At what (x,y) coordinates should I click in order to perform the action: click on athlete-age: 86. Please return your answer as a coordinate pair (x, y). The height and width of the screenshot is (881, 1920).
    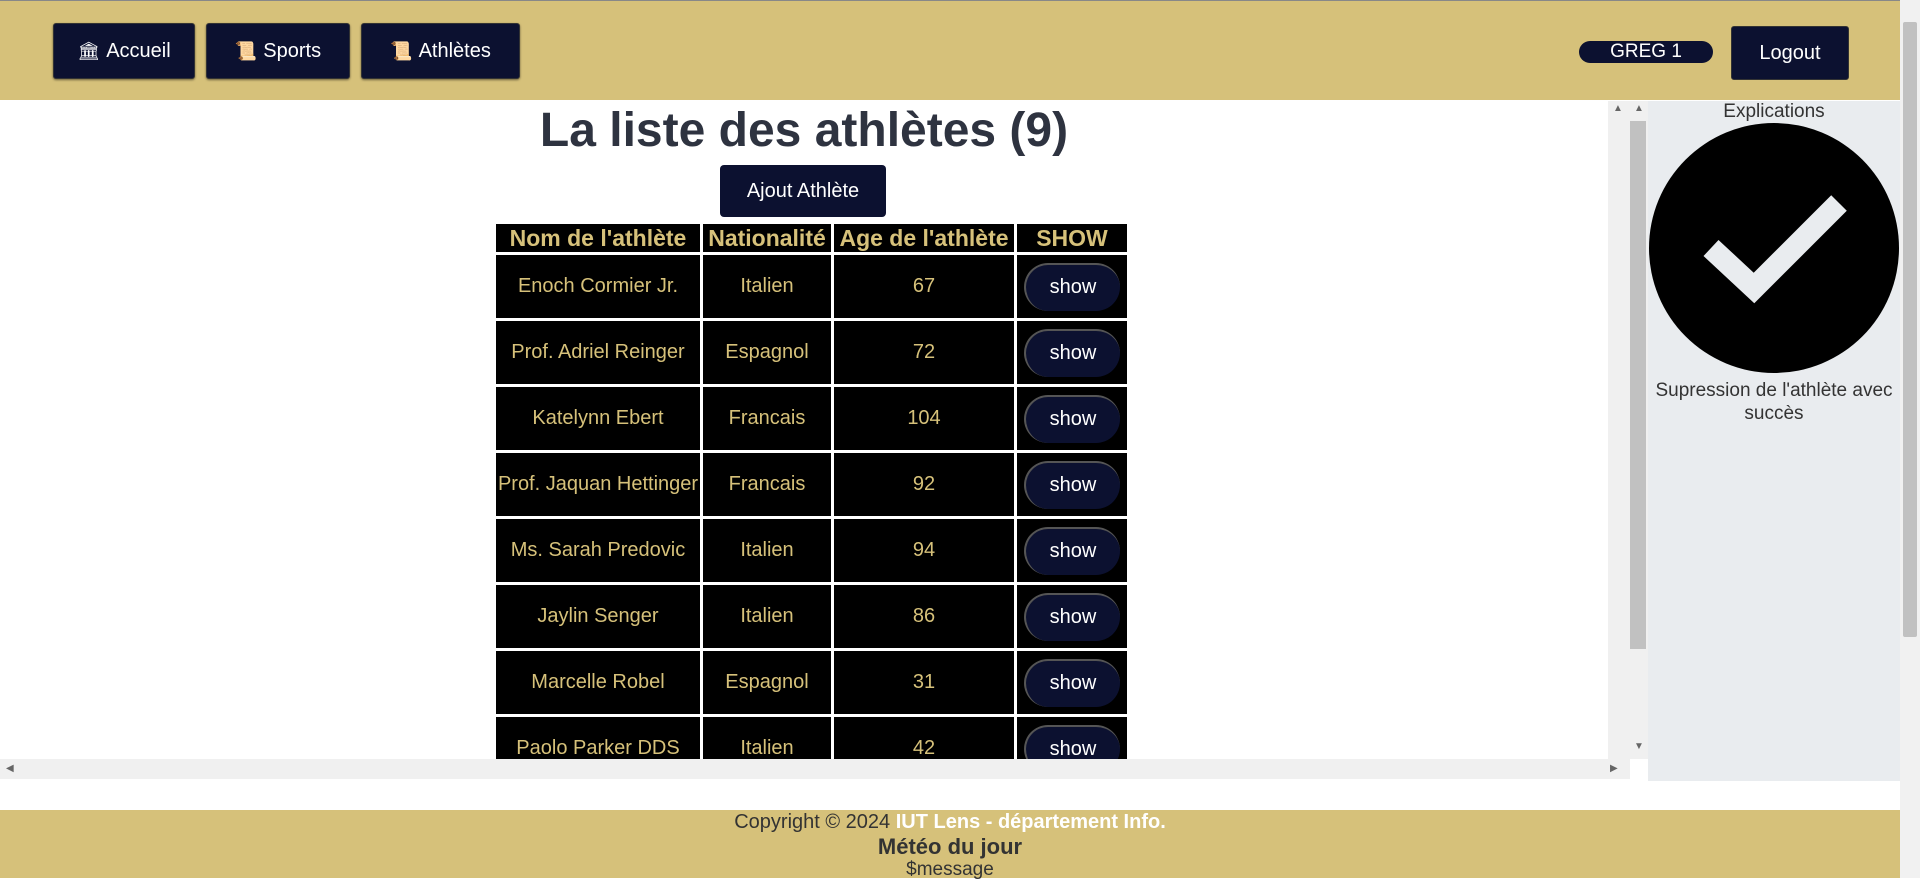
    Looking at the image, I should click on (924, 616).